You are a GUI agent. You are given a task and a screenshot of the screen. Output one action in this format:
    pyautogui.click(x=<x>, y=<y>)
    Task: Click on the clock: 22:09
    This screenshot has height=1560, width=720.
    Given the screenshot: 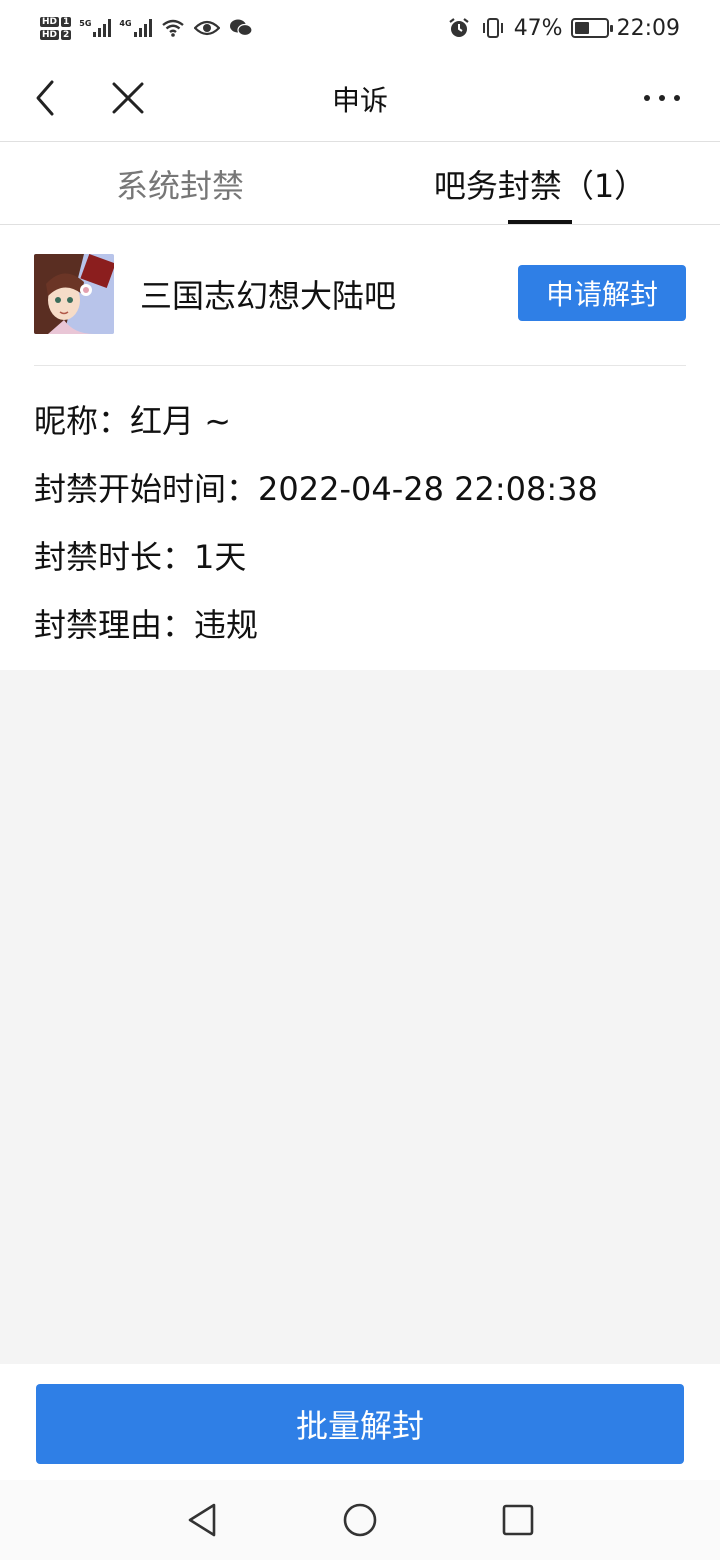 What is the action you would take?
    pyautogui.click(x=648, y=28)
    